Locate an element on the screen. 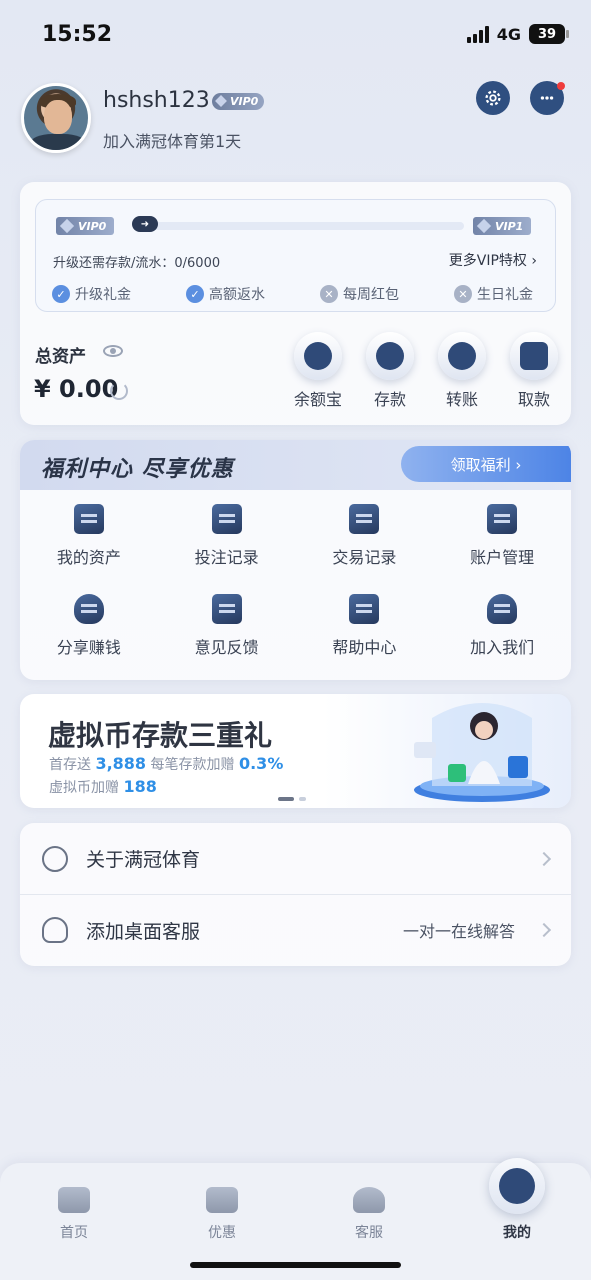 This screenshot has height=1280, width=591. banner-line-2: 虚拟币加赠 188 is located at coordinates (103, 787).